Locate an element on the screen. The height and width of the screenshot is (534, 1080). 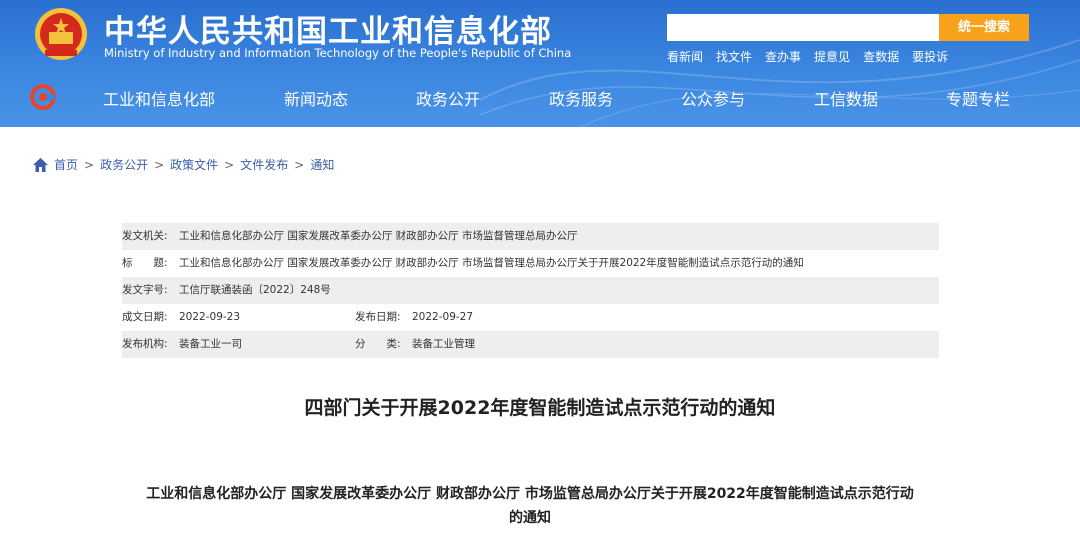
quick-link-files: 找文件 is located at coordinates (734, 56).